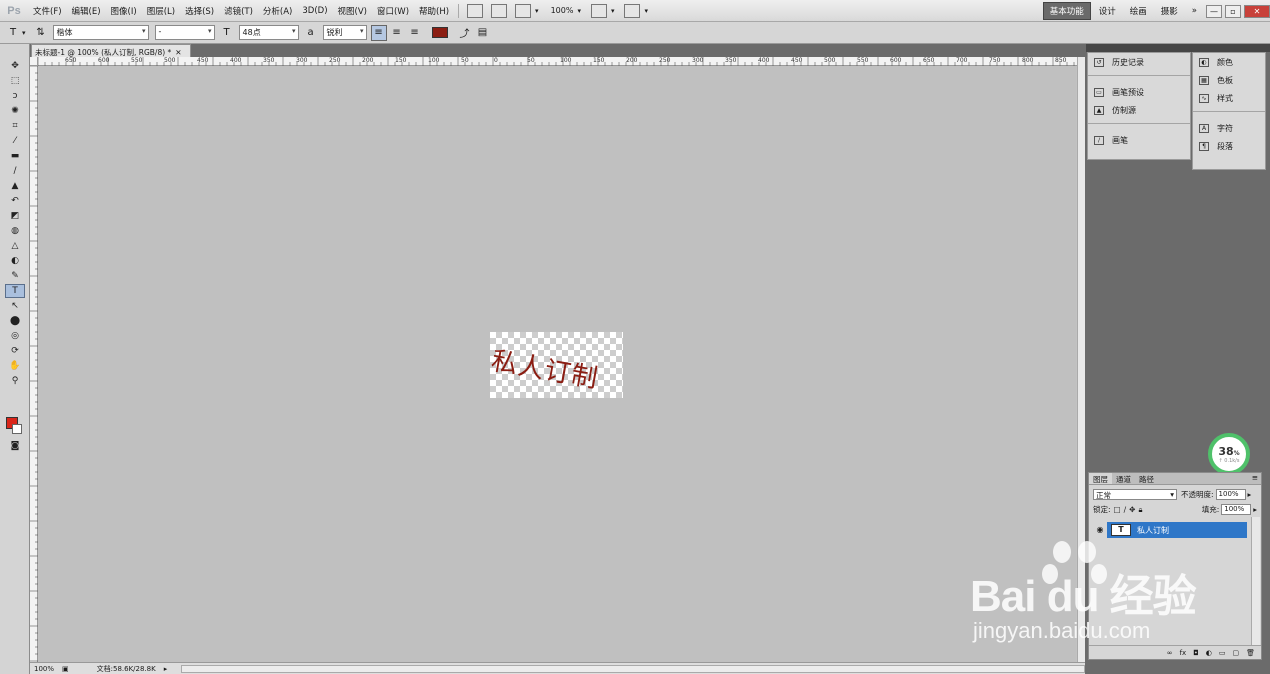  I want to click on background-color-swatch, so click(17, 429).